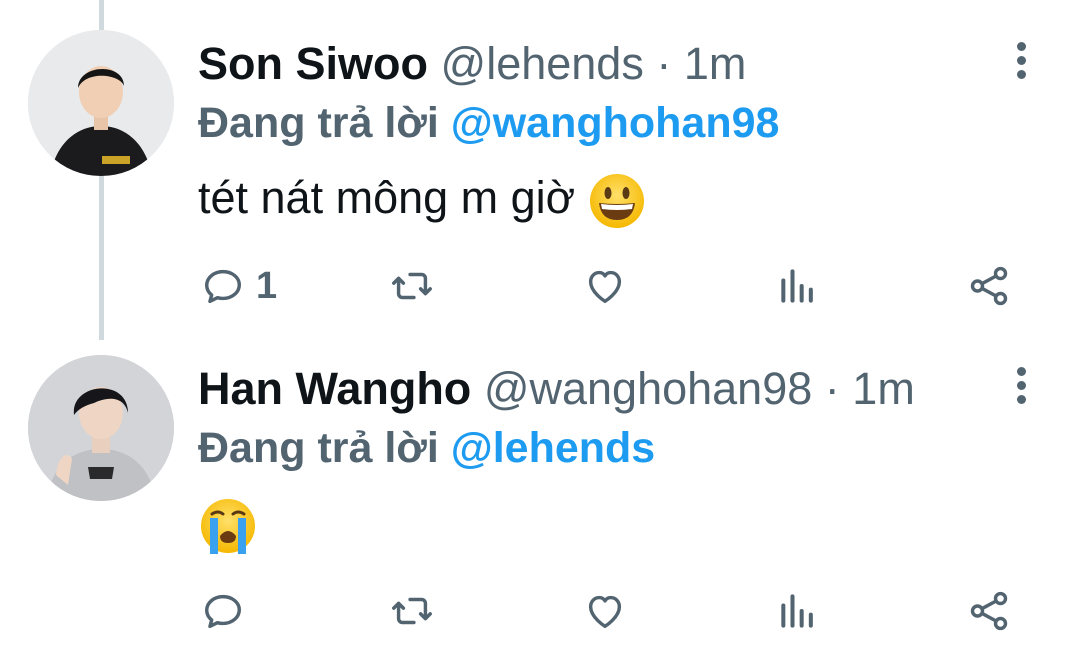  What do you see at coordinates (616, 201) in the screenshot?
I see `grinning-face-emoji-icon` at bounding box center [616, 201].